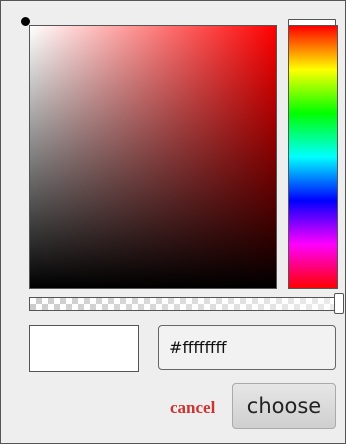 The height and width of the screenshot is (444, 346). Describe the element at coordinates (192, 408) in the screenshot. I see `cancel-link: cancel` at that location.